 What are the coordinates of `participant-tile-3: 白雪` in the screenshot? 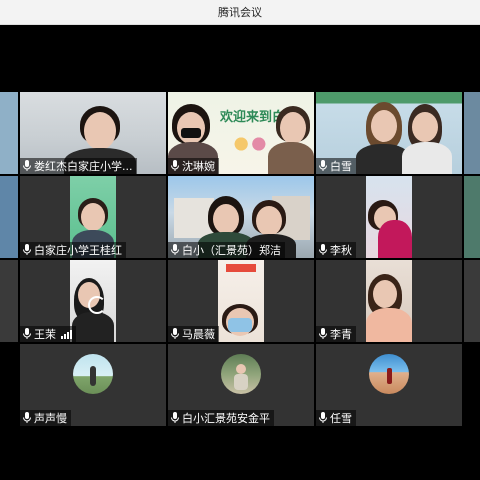 It's located at (389, 133).